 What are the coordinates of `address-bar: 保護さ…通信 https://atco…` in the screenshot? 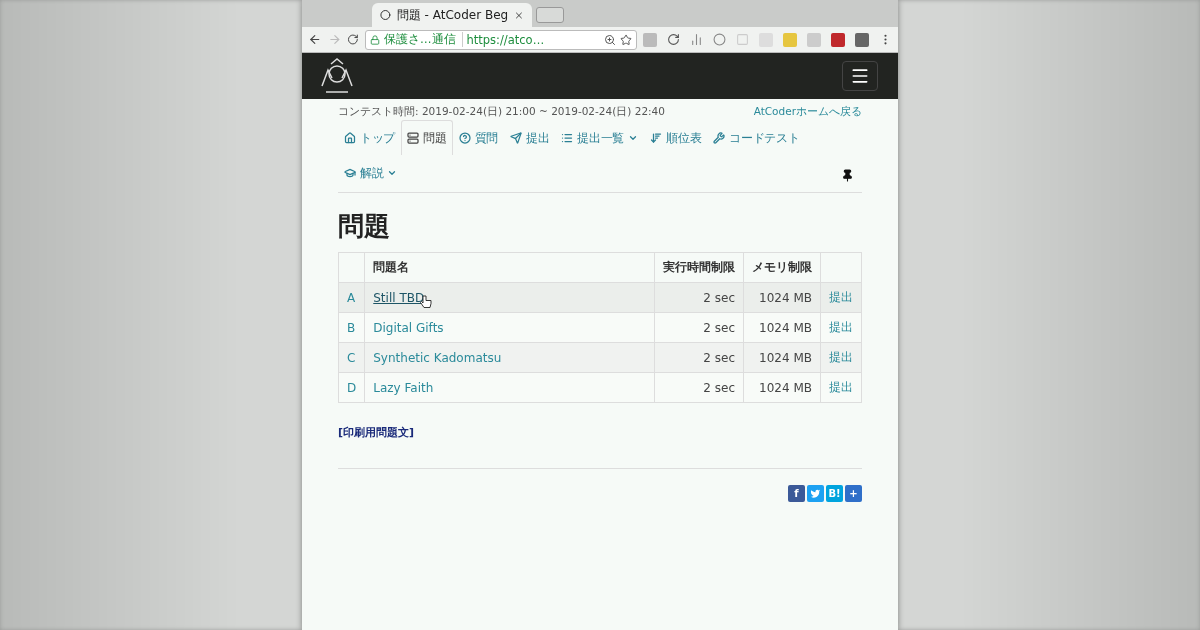 It's located at (501, 39).